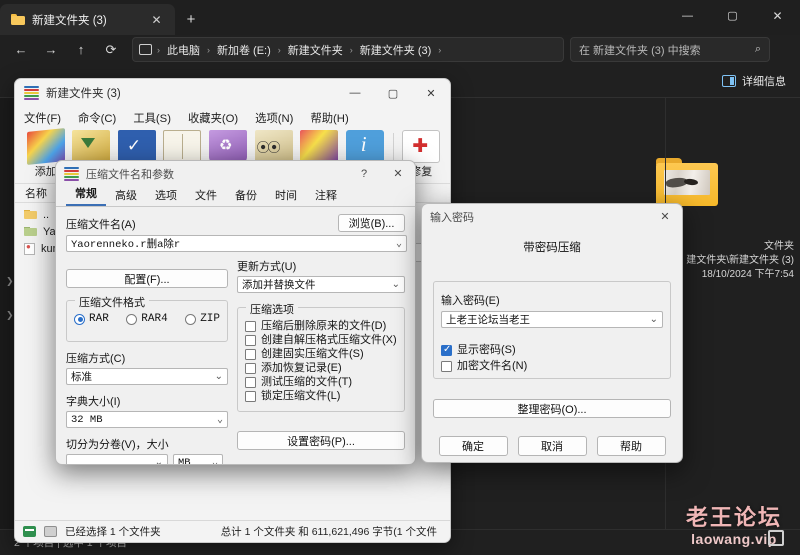 This screenshot has height=555, width=800. What do you see at coordinates (286, 196) in the screenshot?
I see `tab-time: 时间` at bounding box center [286, 196].